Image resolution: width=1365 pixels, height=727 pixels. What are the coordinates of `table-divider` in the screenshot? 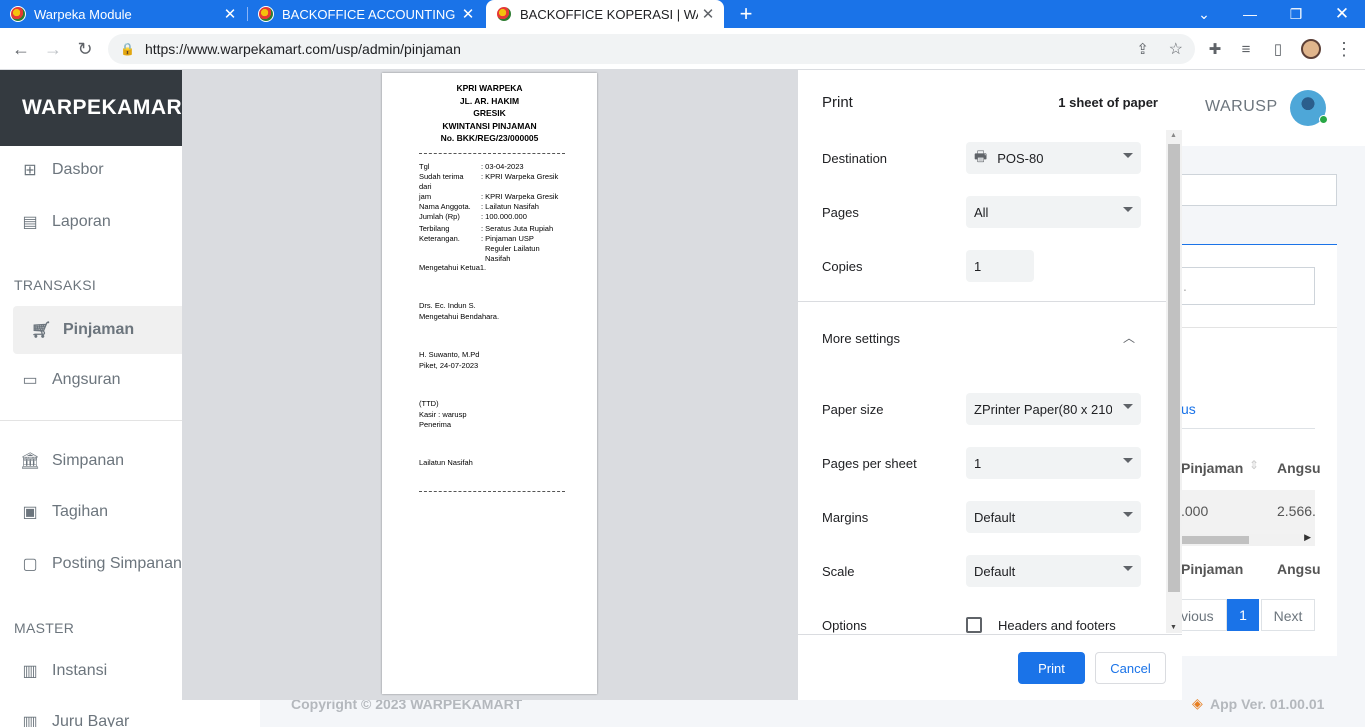 It's located at (1248, 428).